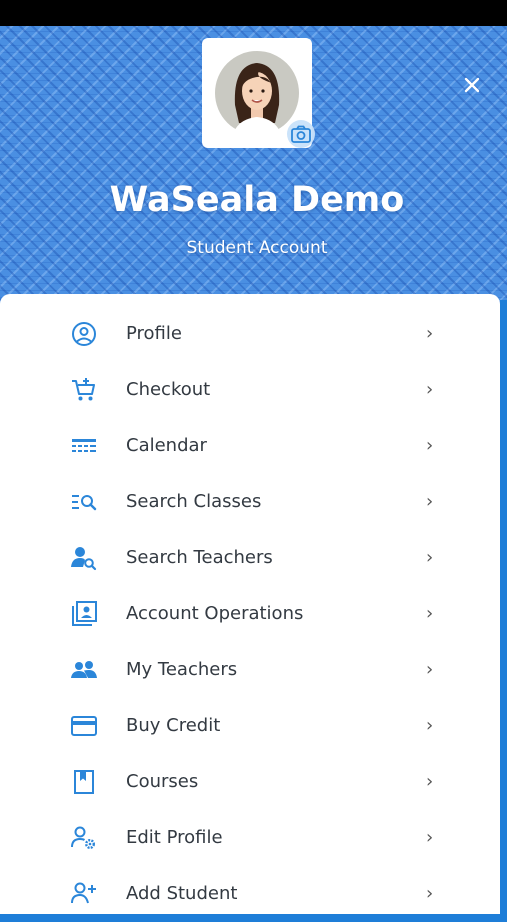 This screenshot has width=507, height=922. What do you see at coordinates (250, 726) in the screenshot?
I see `menu-item-buy-credit: Buy Credit ›` at bounding box center [250, 726].